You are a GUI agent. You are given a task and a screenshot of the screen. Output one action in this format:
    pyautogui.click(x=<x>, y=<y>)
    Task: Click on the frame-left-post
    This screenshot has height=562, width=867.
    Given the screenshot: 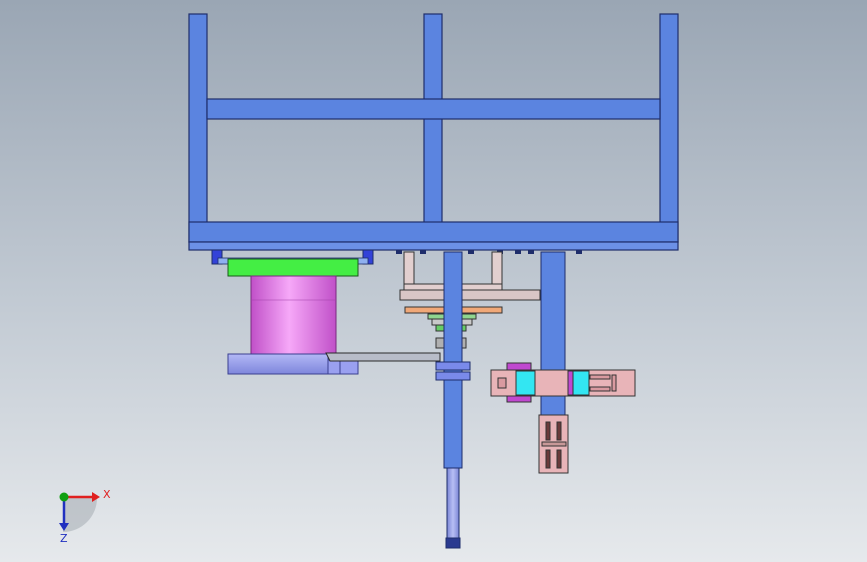 What is the action you would take?
    pyautogui.click(x=198, y=128)
    